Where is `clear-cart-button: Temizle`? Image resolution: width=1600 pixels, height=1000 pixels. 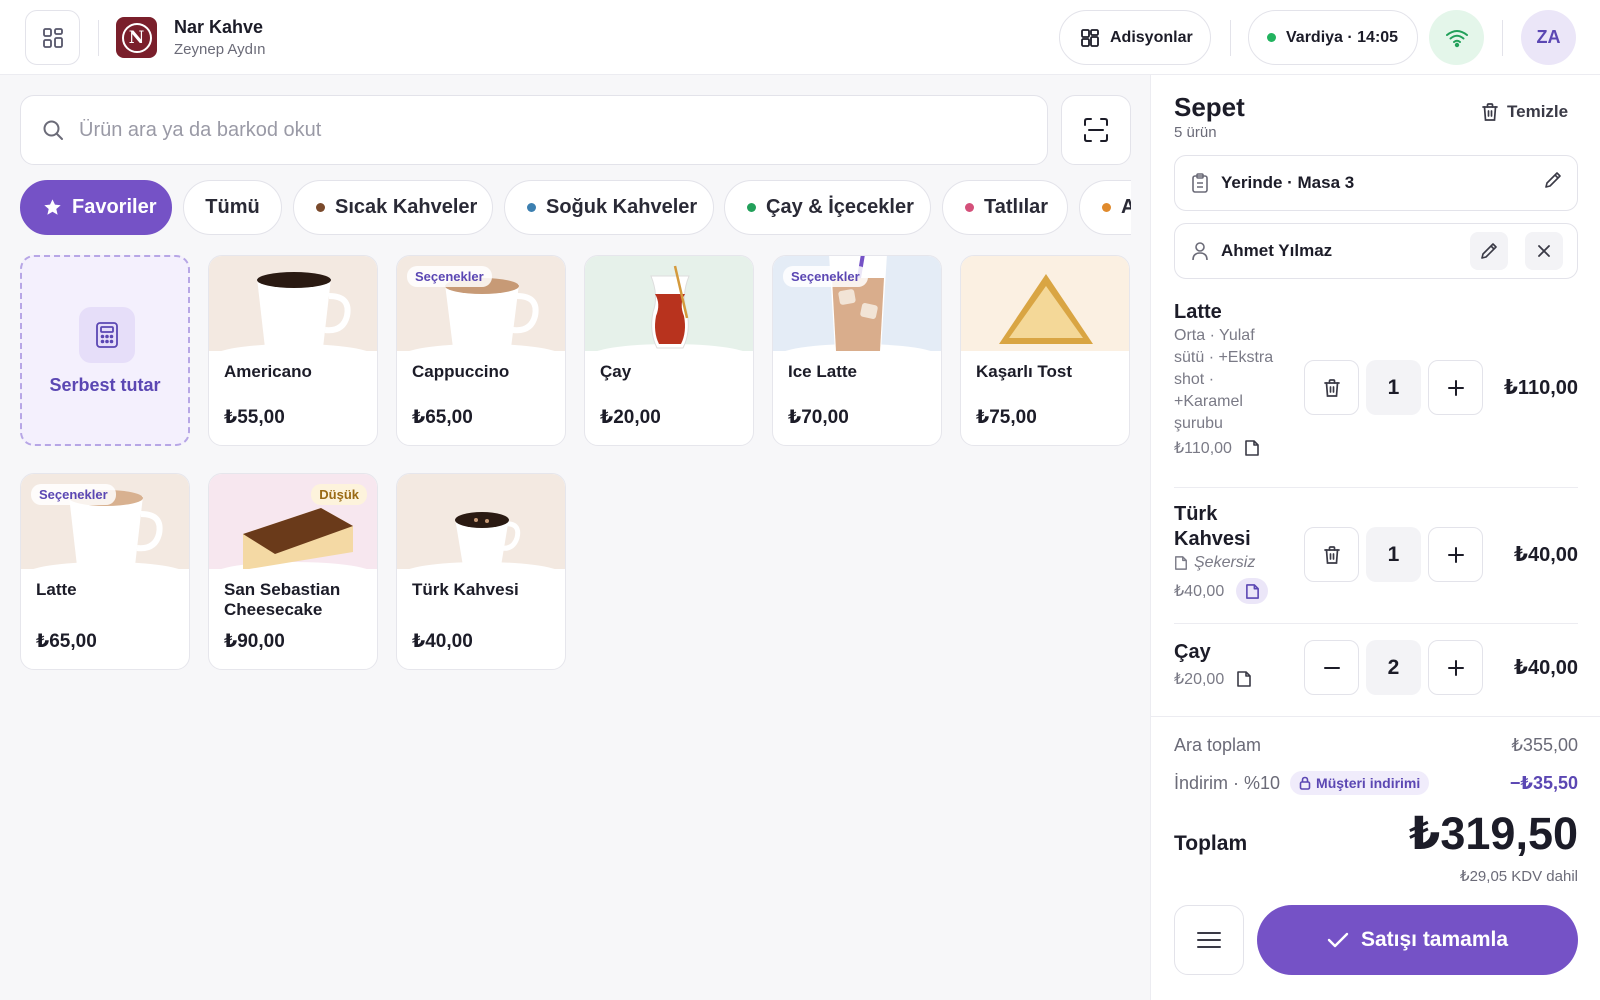 clear-cart-button: Temizle is located at coordinates (1524, 112).